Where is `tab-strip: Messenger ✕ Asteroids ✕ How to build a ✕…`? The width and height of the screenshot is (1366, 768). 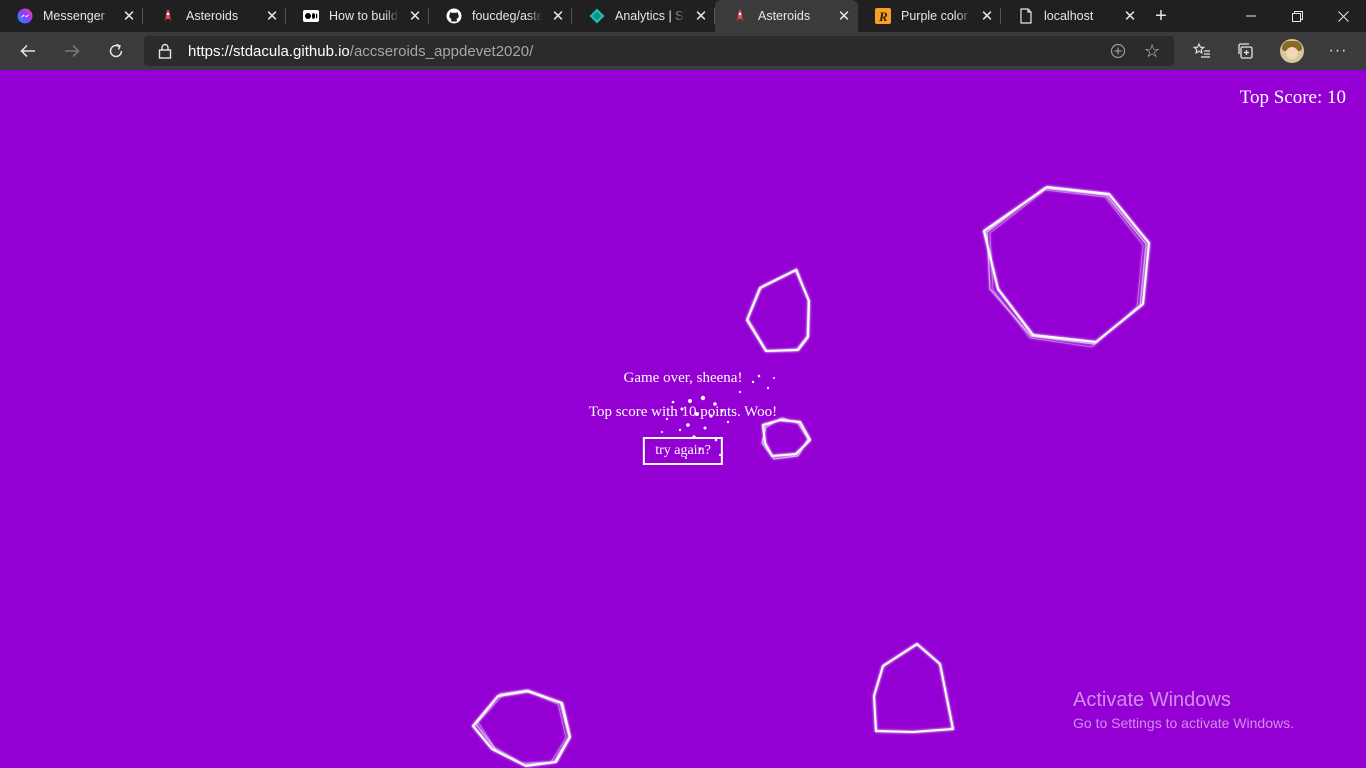 tab-strip: Messenger ✕ Asteroids ✕ How to build a ✕… is located at coordinates (683, 16).